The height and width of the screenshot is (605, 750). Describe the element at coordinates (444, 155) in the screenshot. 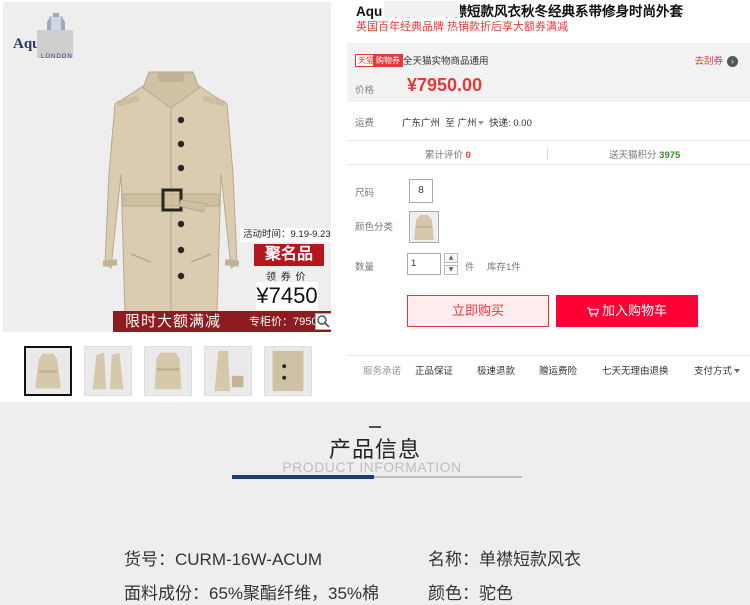

I see `reviews-label: 累计评价` at that location.